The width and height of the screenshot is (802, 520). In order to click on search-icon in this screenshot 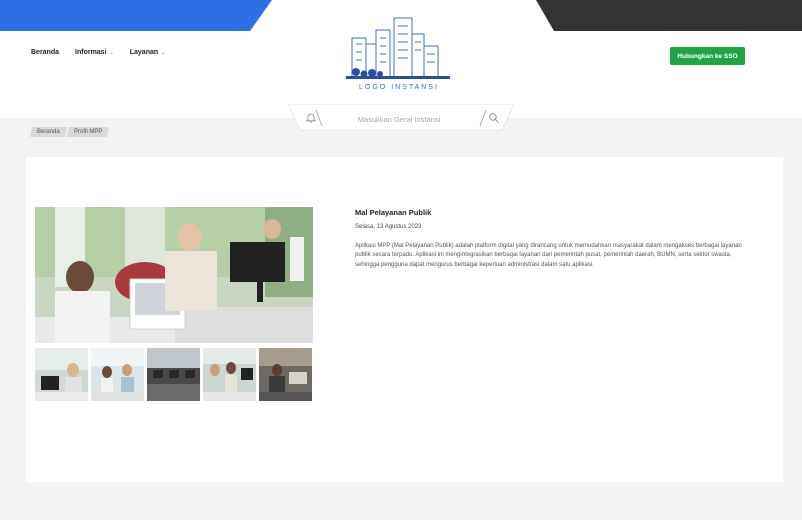, I will do `click(494, 118)`.